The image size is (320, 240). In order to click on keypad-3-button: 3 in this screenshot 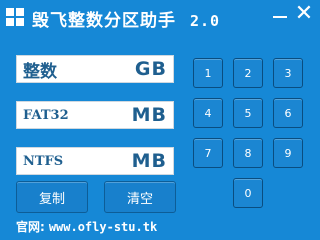, I will do `click(288, 73)`.